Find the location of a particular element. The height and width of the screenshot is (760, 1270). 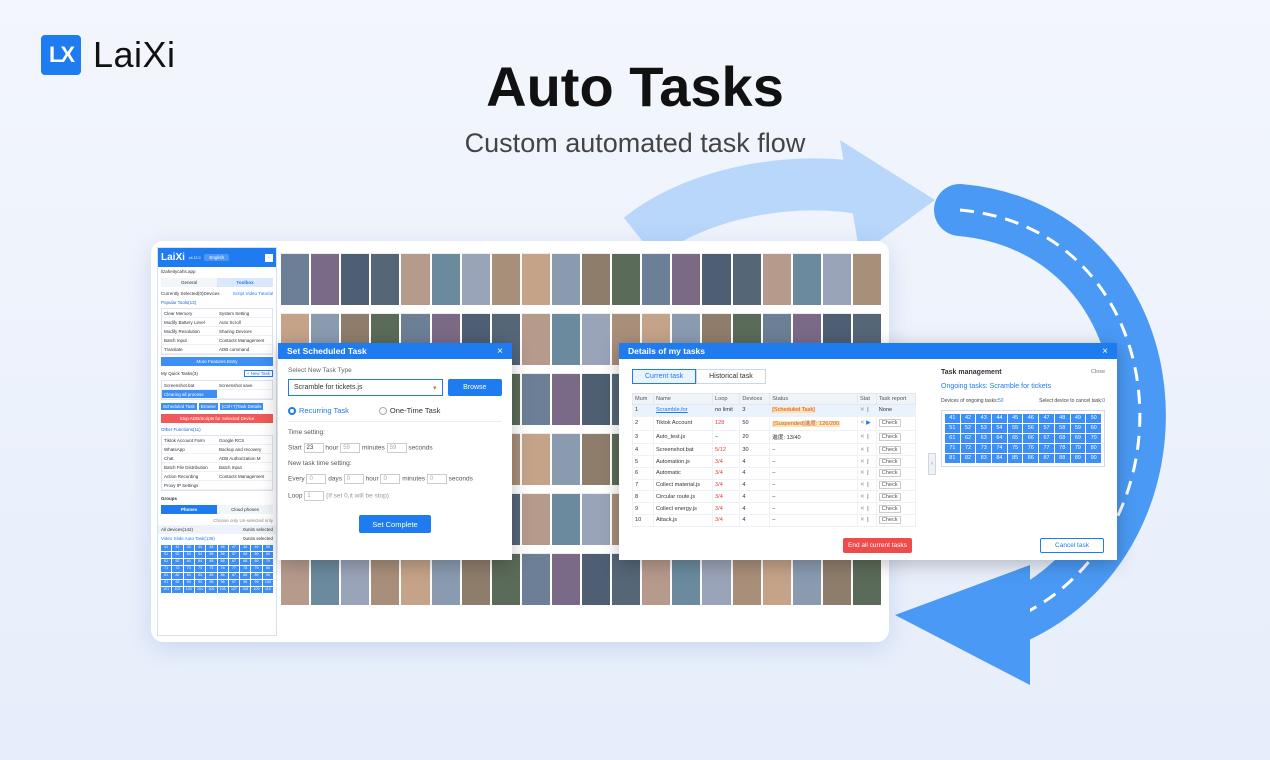

device-cell: 45 is located at coordinates (211, 548).